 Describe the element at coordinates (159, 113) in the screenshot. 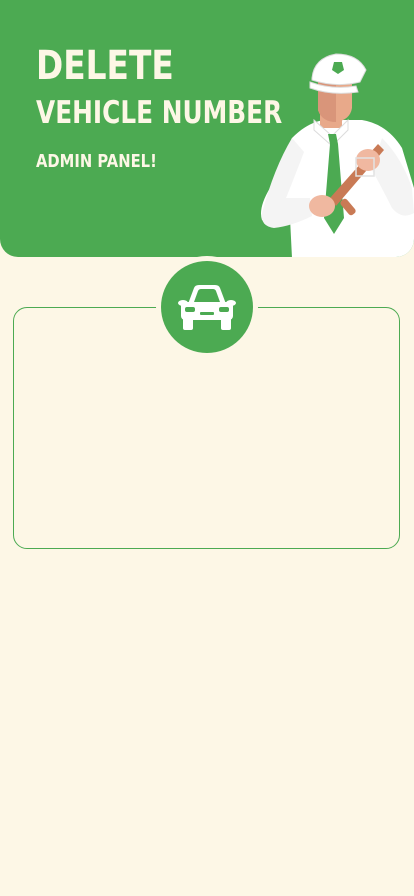

I see `page-title-secondary: VEHICLE NUMBER` at that location.